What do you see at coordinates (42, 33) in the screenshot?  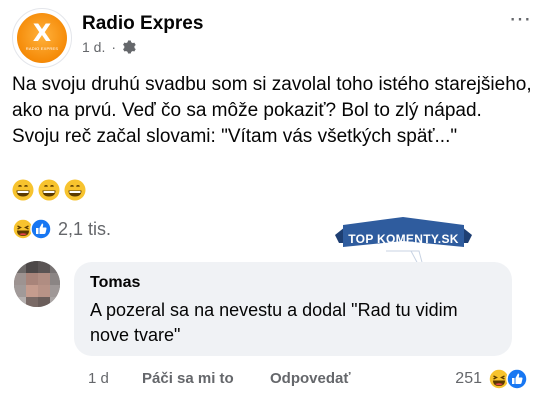 I see `logo-letter: X` at bounding box center [42, 33].